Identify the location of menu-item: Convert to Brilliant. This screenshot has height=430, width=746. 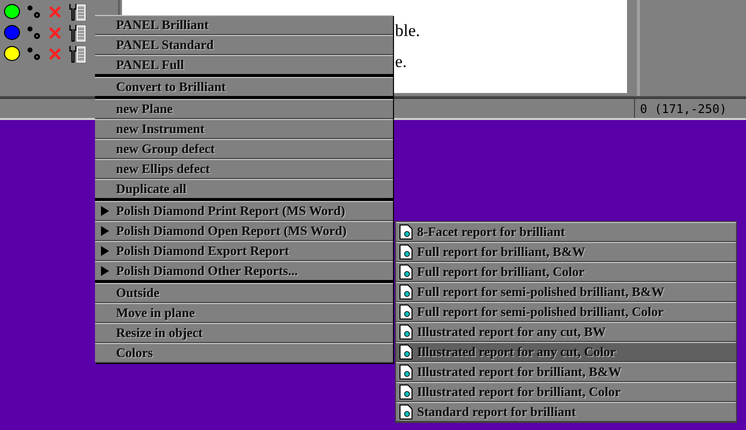
(244, 88).